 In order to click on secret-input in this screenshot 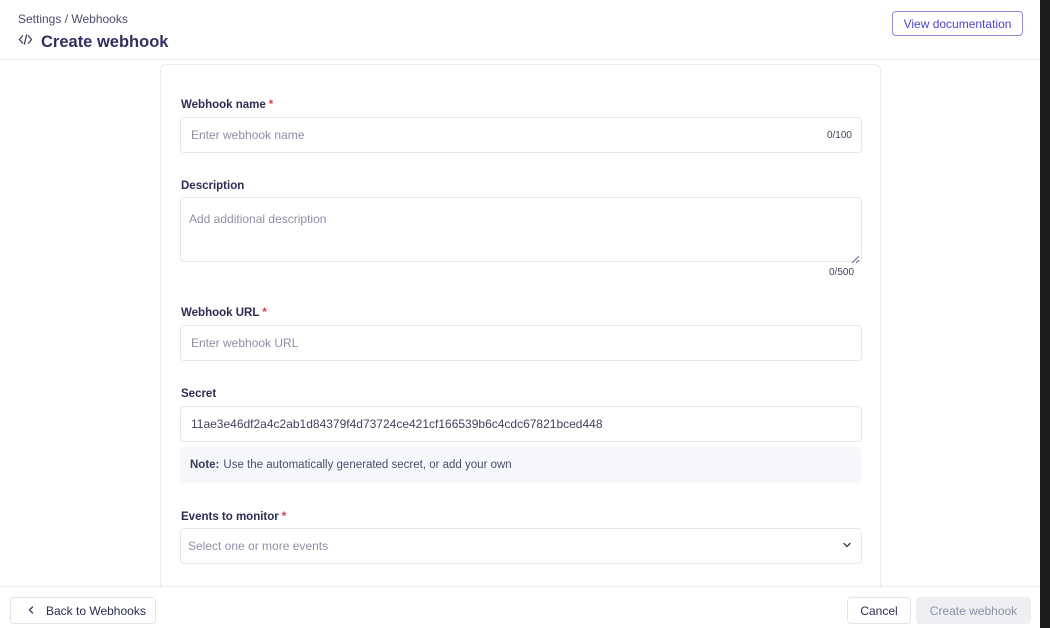, I will do `click(521, 424)`.